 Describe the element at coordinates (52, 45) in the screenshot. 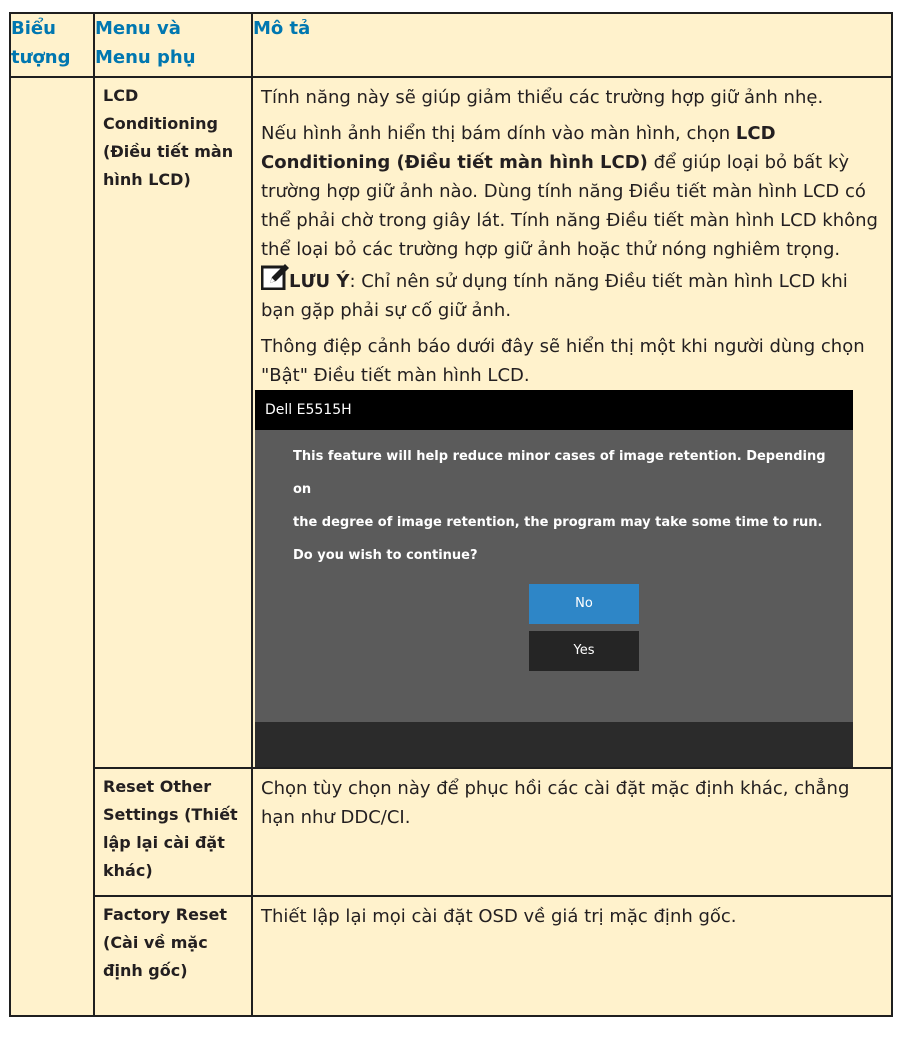

I see `header-icon: Biểu tượng` at that location.